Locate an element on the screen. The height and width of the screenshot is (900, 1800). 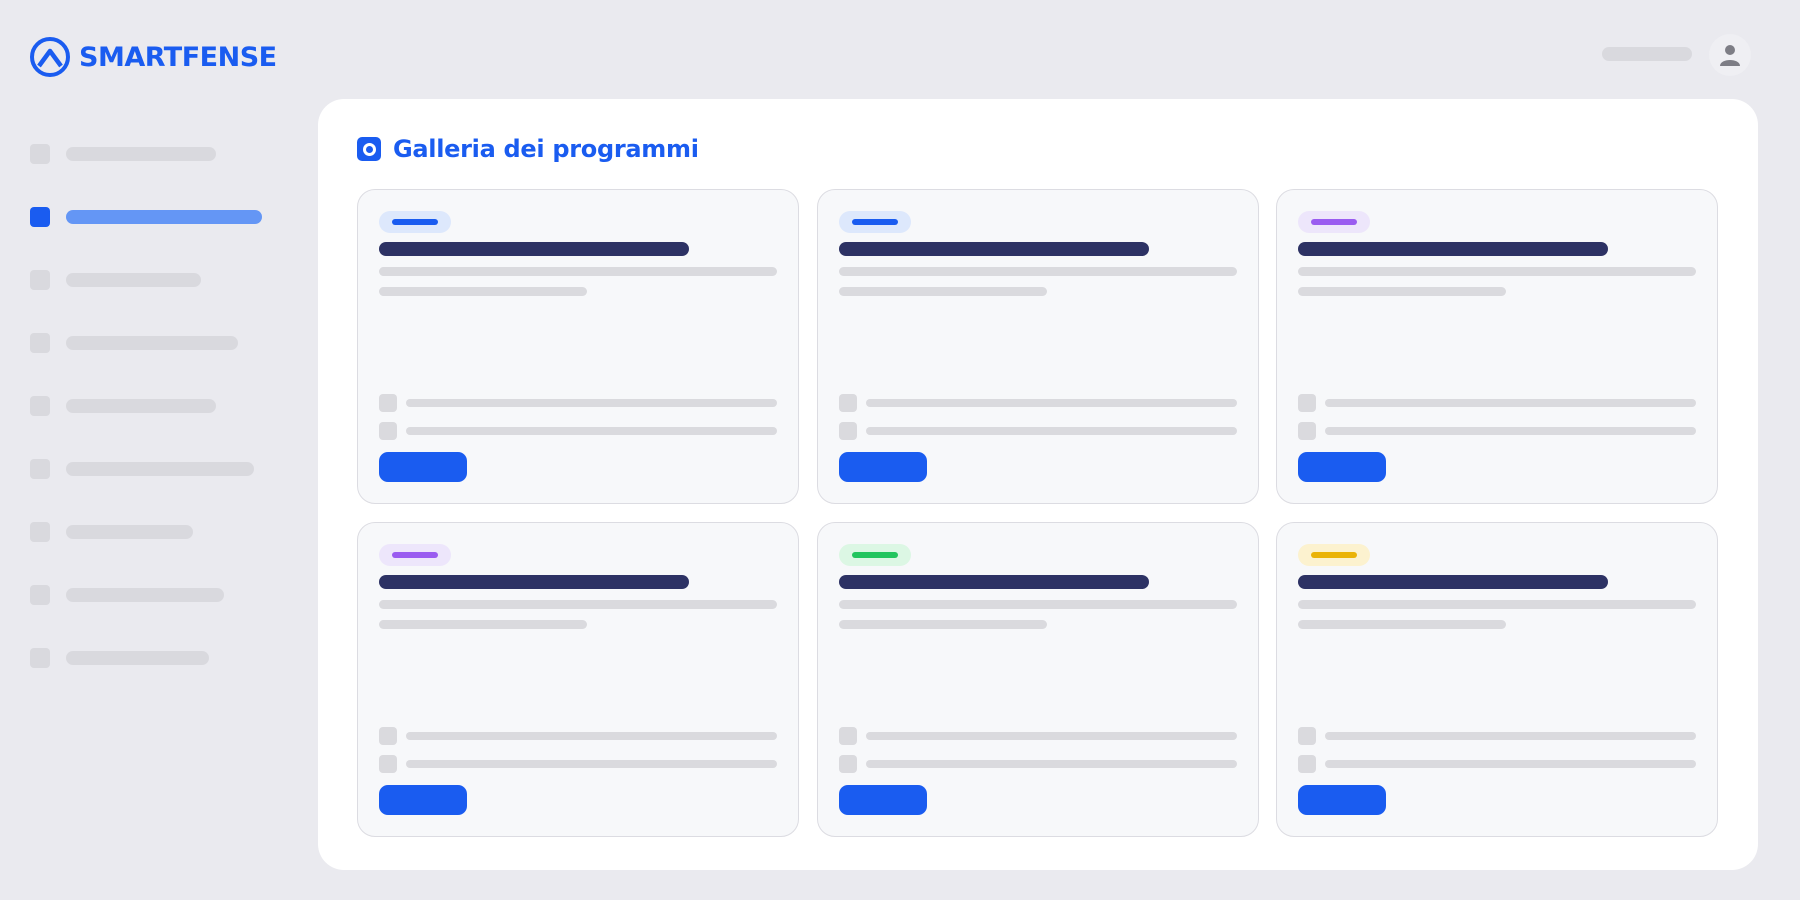
user-icon is located at coordinates (1730, 55).